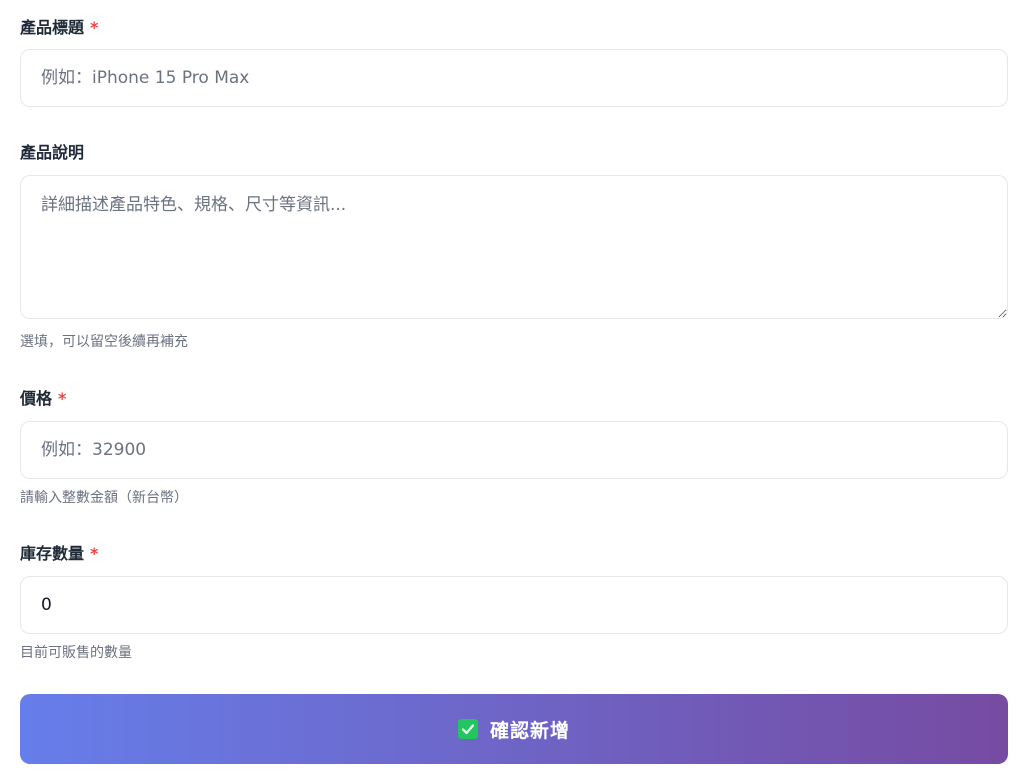 The height and width of the screenshot is (783, 1024). What do you see at coordinates (104, 498) in the screenshot?
I see `price-hint: 請輸入整數金額（新台幣）` at bounding box center [104, 498].